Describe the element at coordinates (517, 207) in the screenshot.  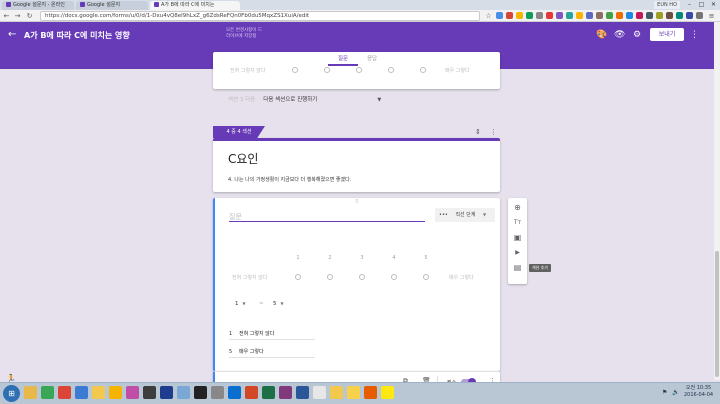
I see `add-question-icon: ⊕` at that location.